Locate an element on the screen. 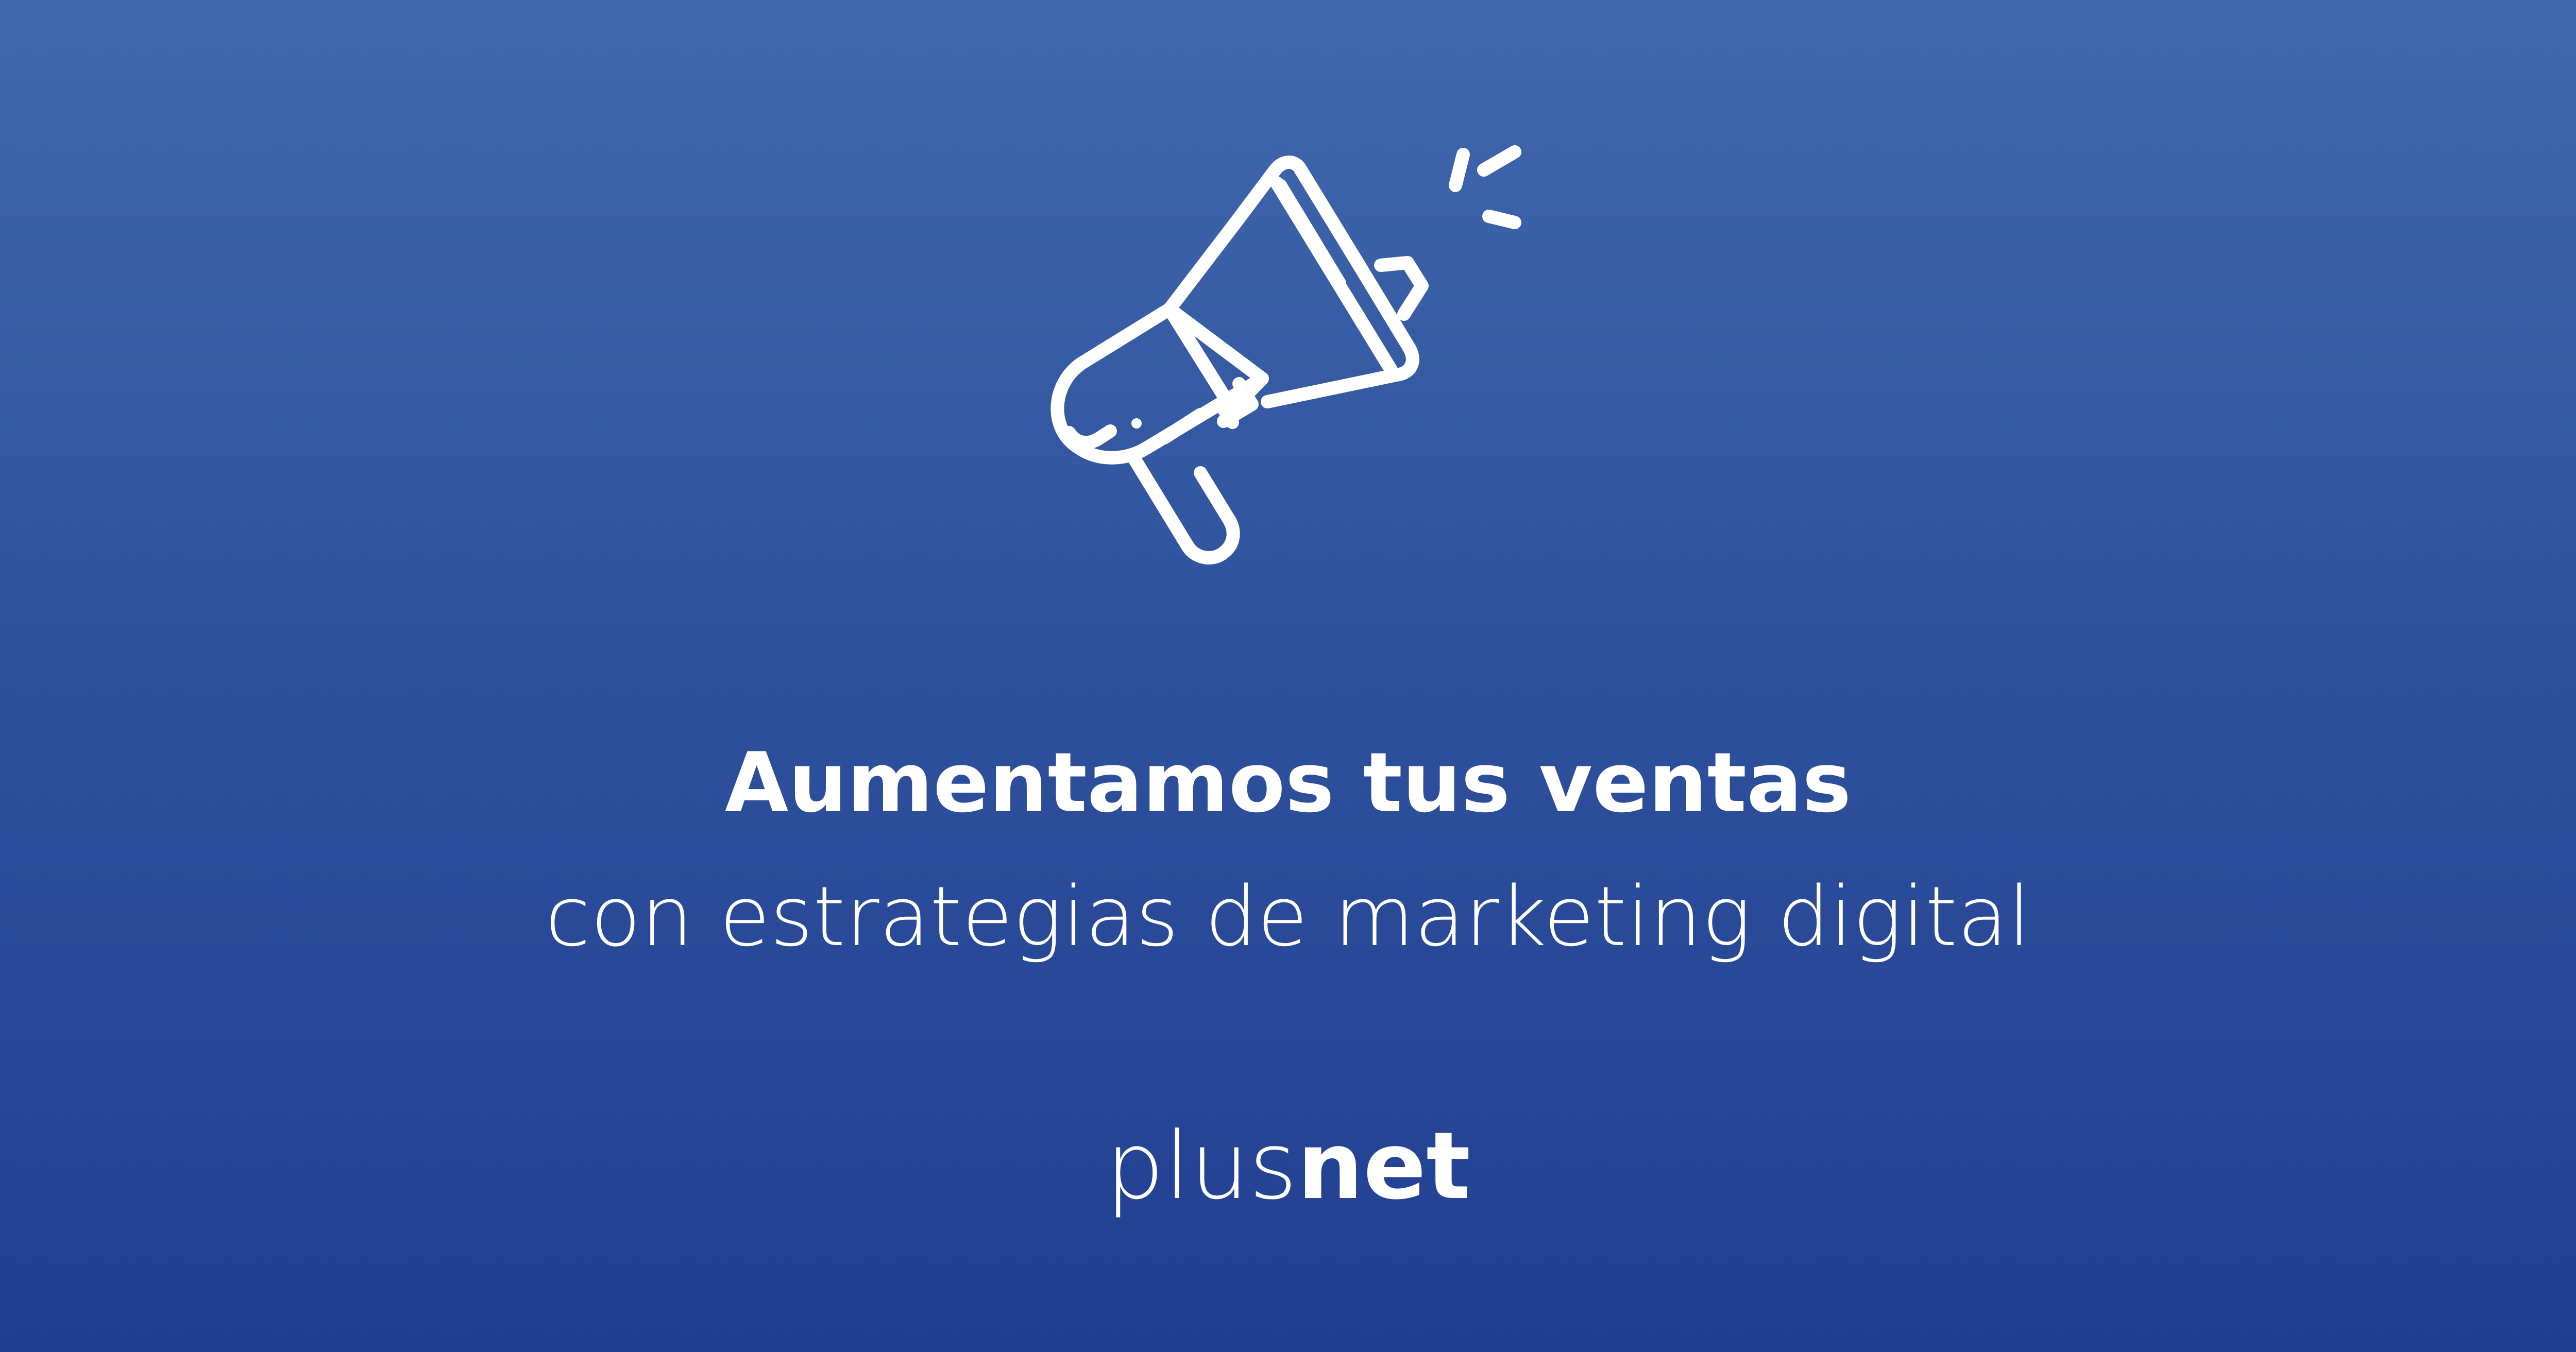  megaphone-icon is located at coordinates (1313, 366).